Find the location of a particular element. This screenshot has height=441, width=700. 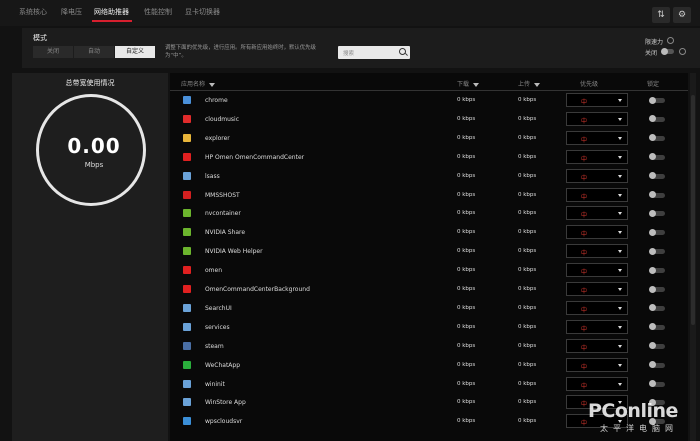

settings-button: ⚙ is located at coordinates (682, 15).